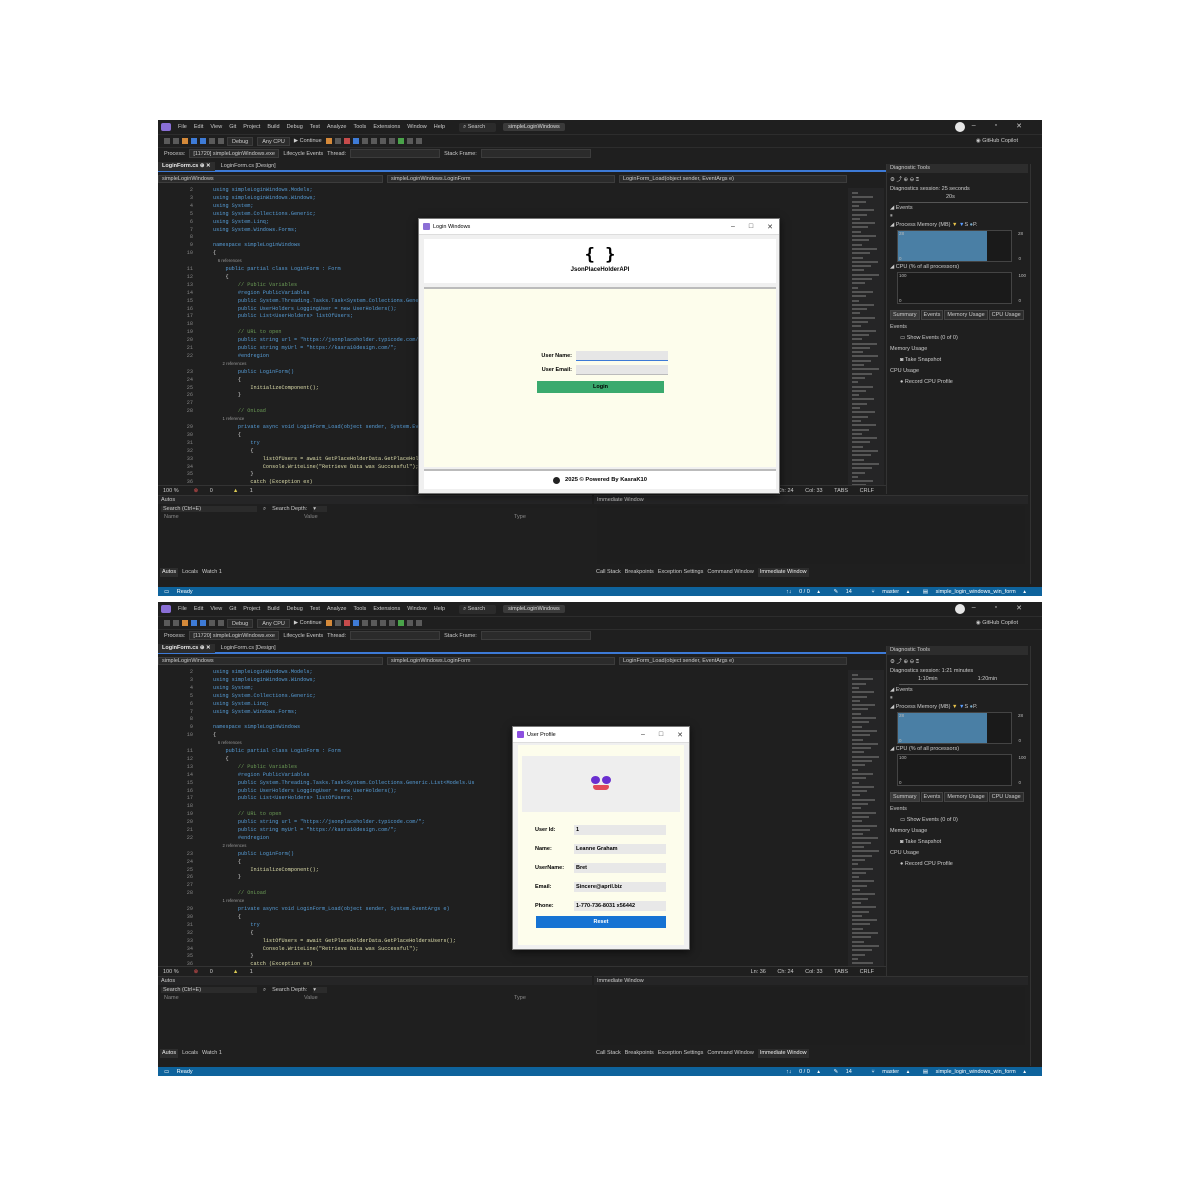  I want to click on code-minimap, so click(866, 825).